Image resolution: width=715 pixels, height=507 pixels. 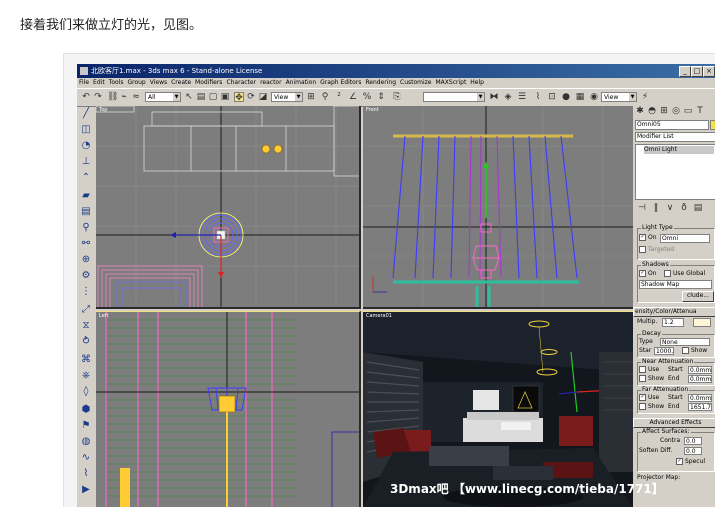 I want to click on snap-toggle-icon: ², so click(x=339, y=97).